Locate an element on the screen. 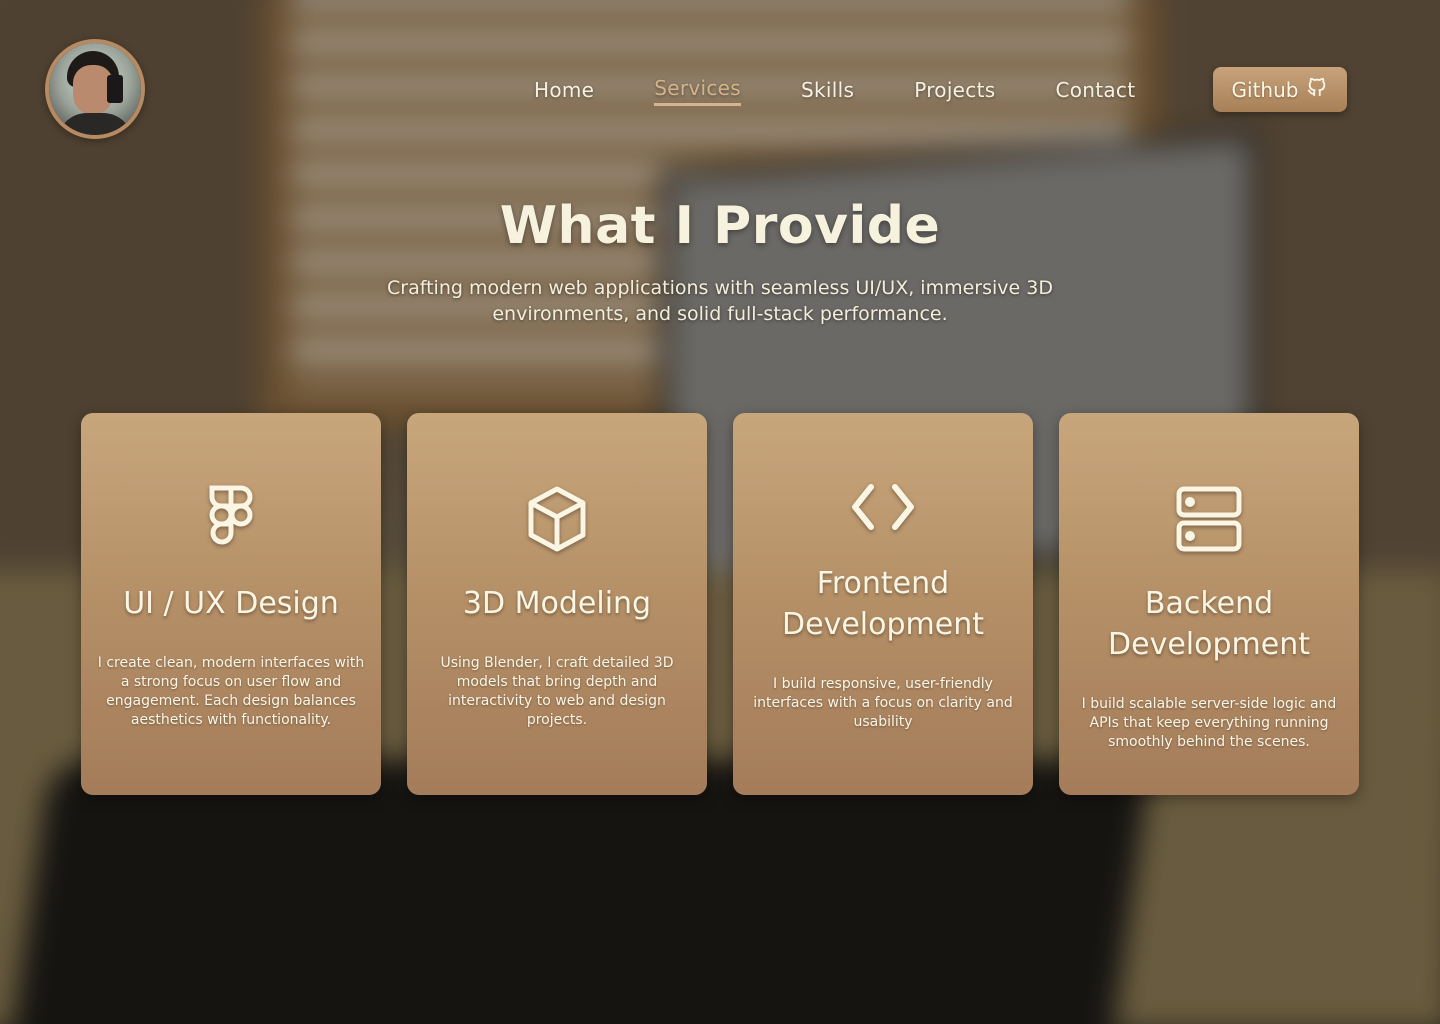 Image resolution: width=1440 pixels, height=1024 pixels. service-title: 3D Modeling is located at coordinates (557, 603).